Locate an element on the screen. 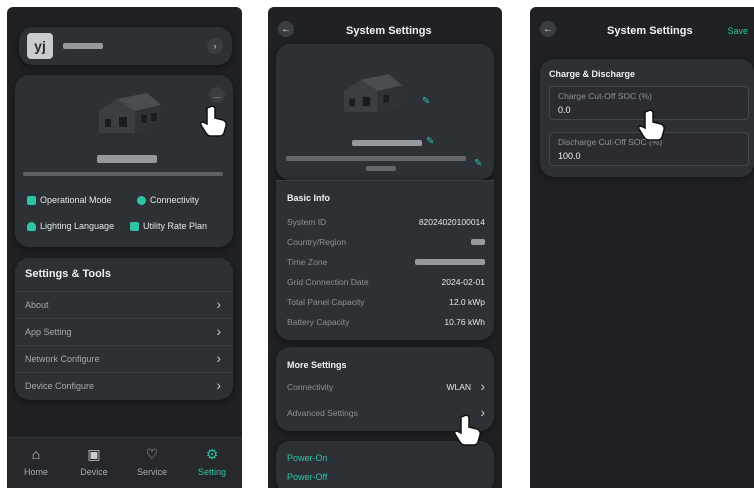 Image resolution: width=754 pixels, height=488 pixels. time-zone-redacted is located at coordinates (450, 262).